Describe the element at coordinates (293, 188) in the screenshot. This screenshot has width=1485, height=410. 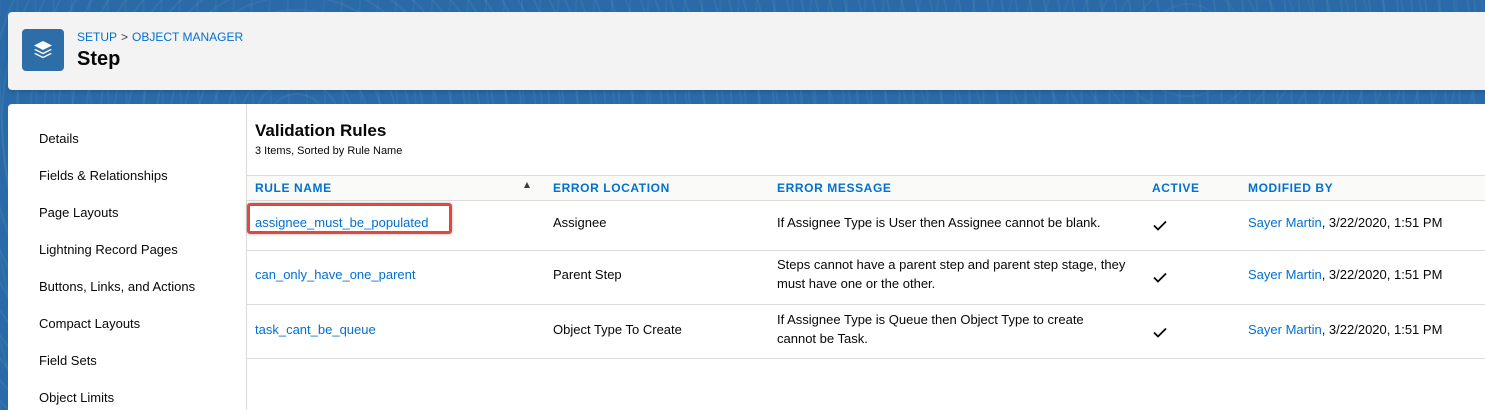
I see `column-header-rule-name: RULE NAME` at that location.